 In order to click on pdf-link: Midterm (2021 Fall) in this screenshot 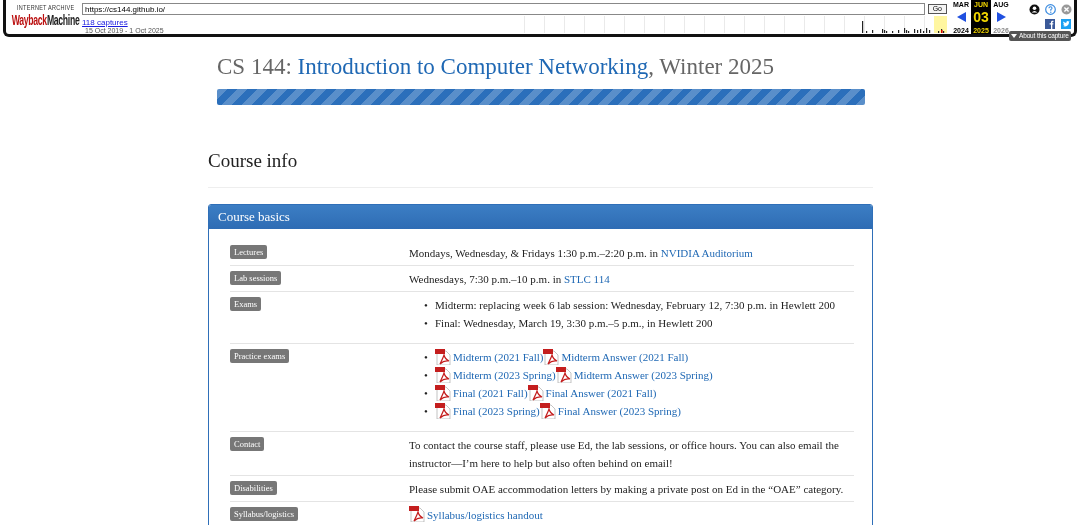, I will do `click(498, 357)`.